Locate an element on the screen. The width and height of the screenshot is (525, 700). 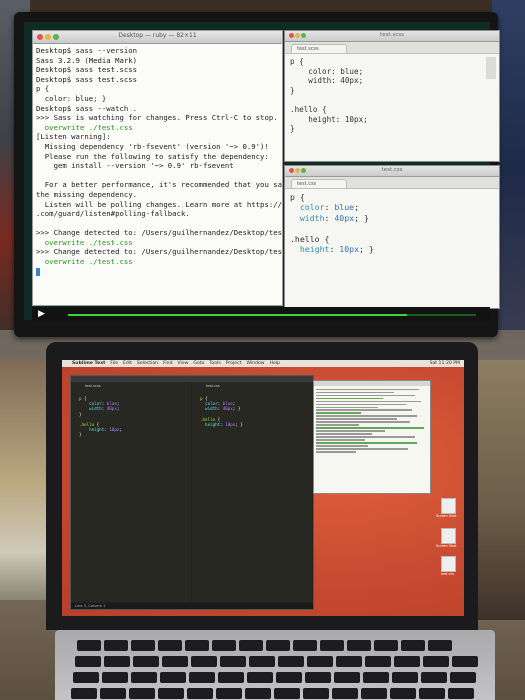
code-line: height: 10px; } is located at coordinates (336, 249).